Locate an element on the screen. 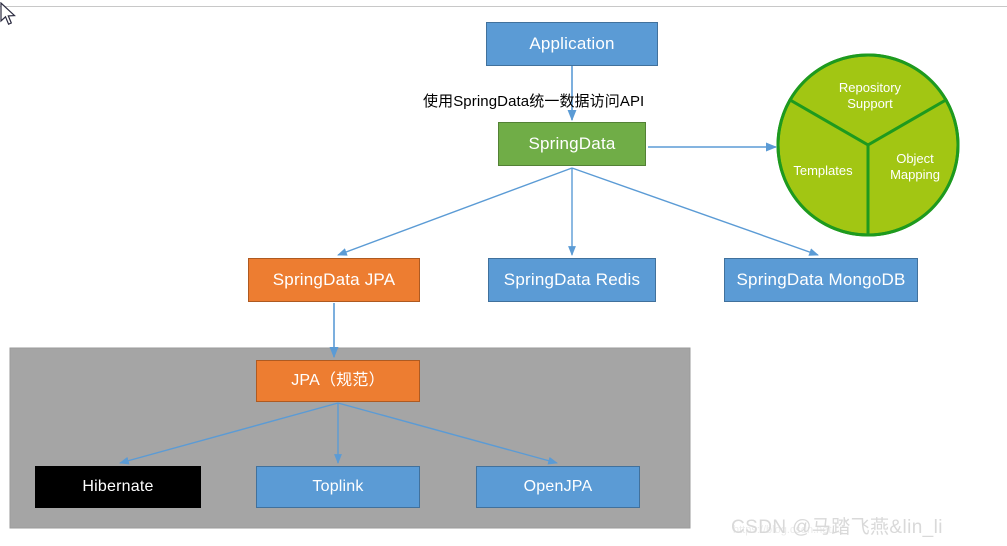 The image size is (1007, 546). mouse-cursor-icon is located at coordinates (8, 13).